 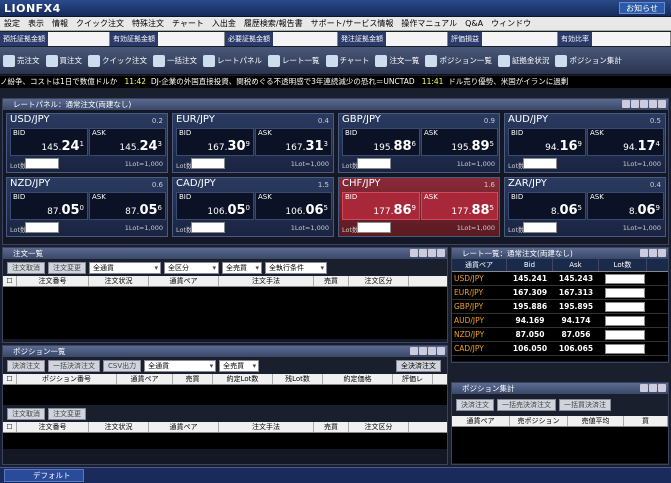 What do you see at coordinates (576, 334) in the screenshot?
I see `ask-value: 87.056` at bounding box center [576, 334].